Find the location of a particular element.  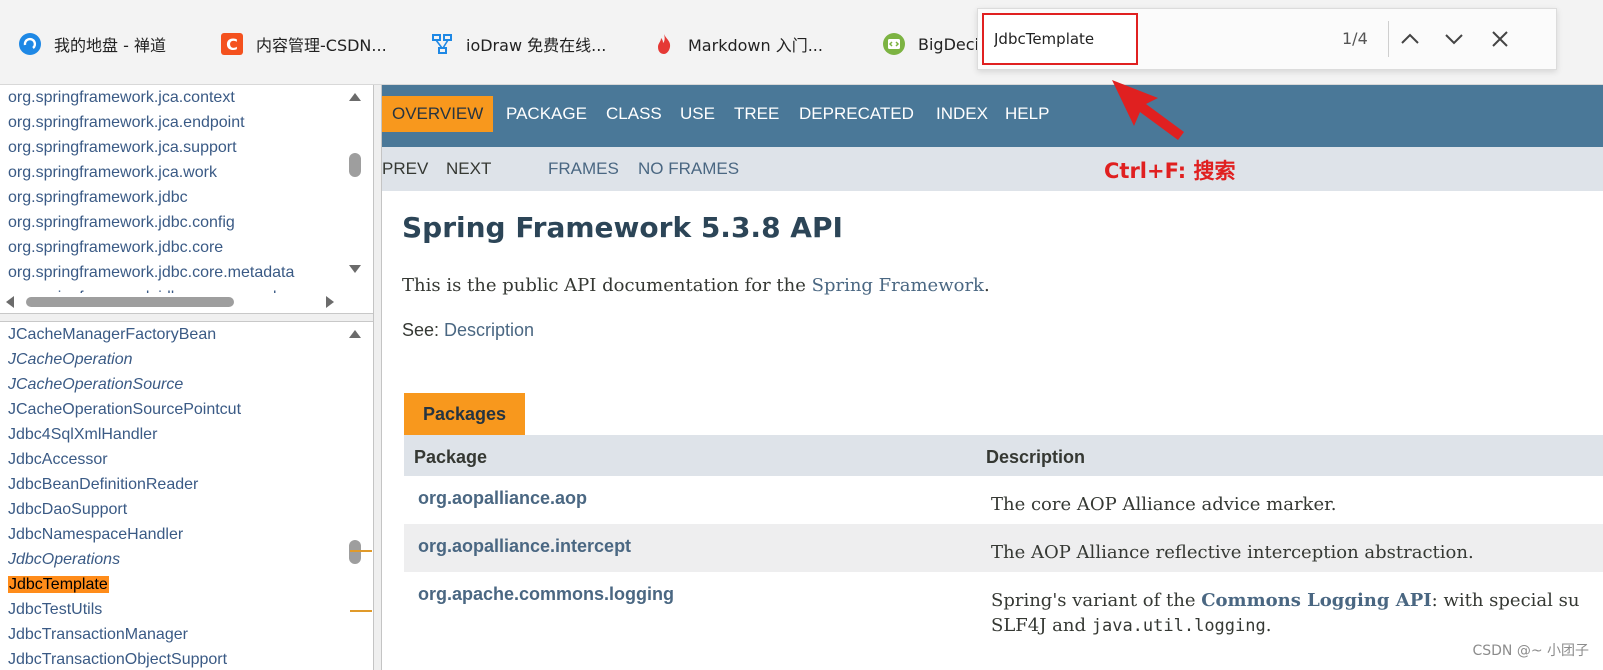

annotation-label: Ctrl+F: 搜索 is located at coordinates (1170, 171).